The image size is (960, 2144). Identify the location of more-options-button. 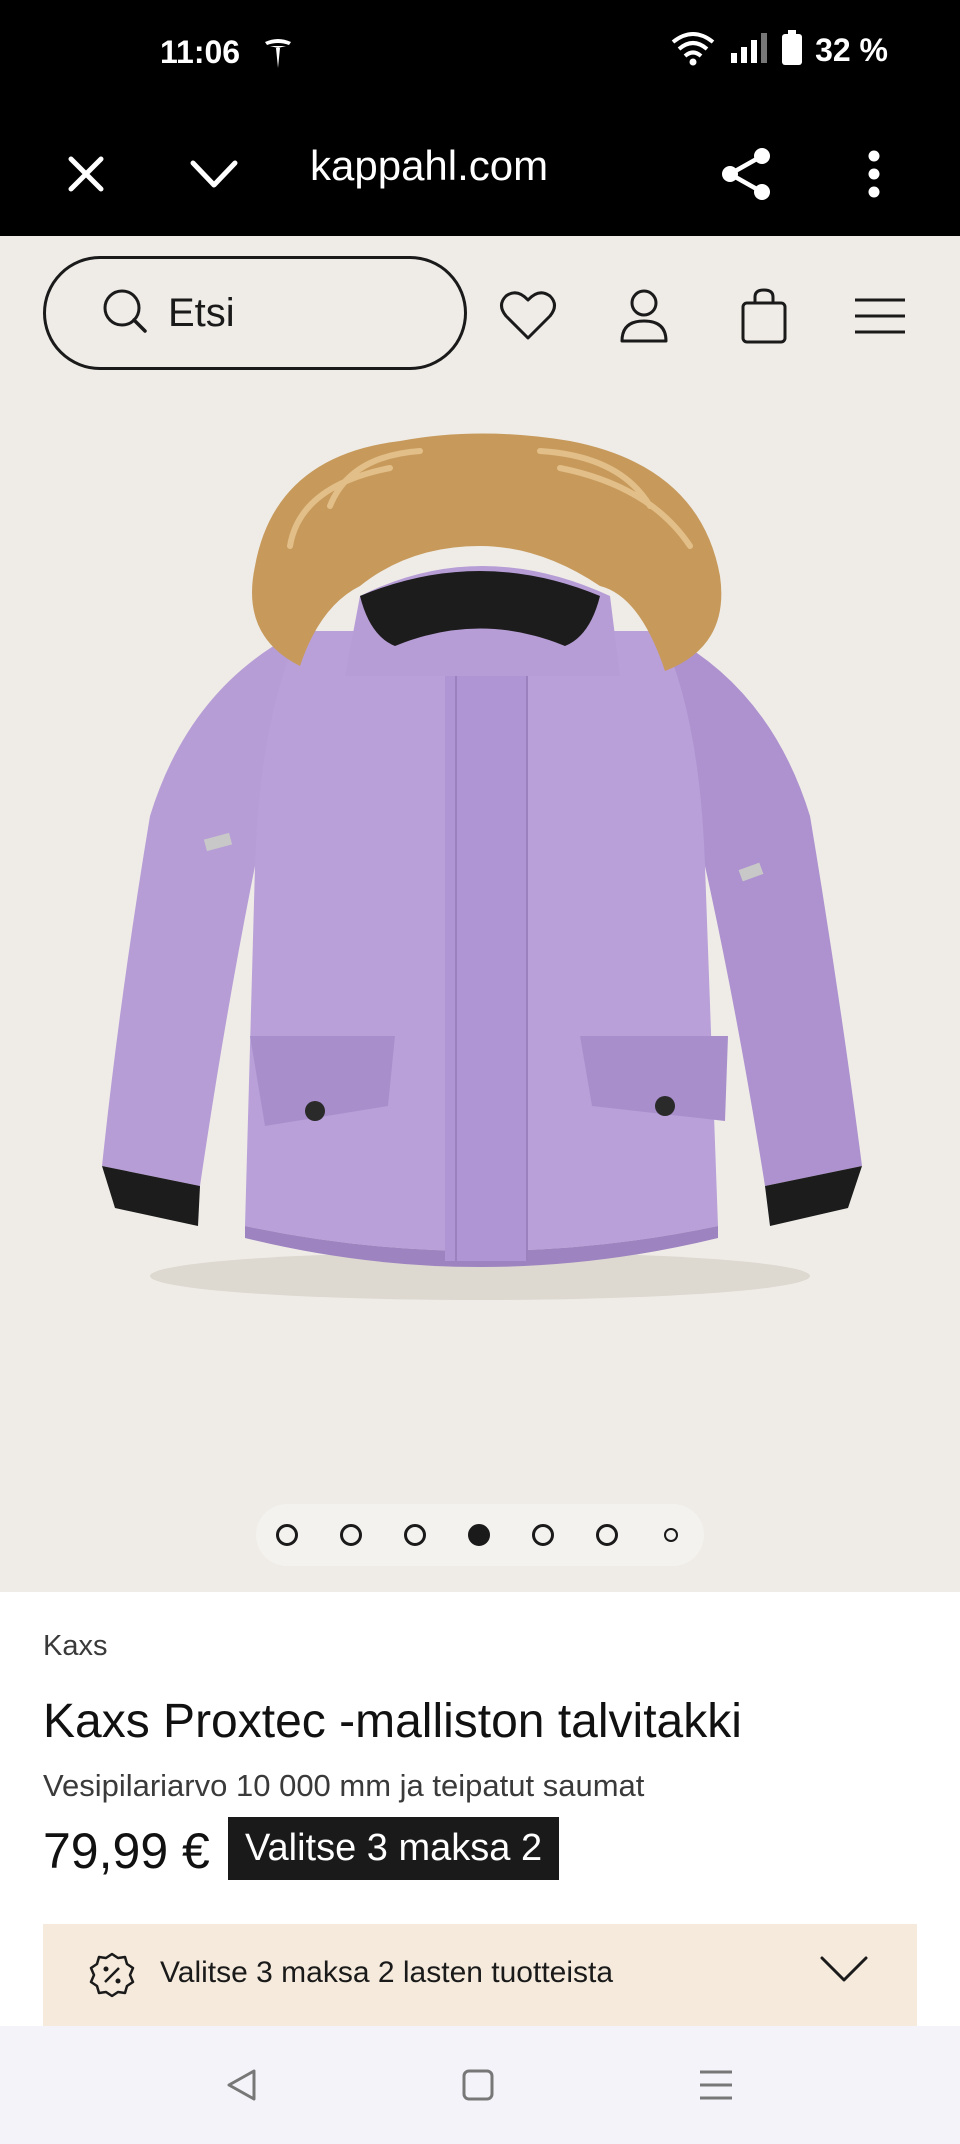
(874, 174).